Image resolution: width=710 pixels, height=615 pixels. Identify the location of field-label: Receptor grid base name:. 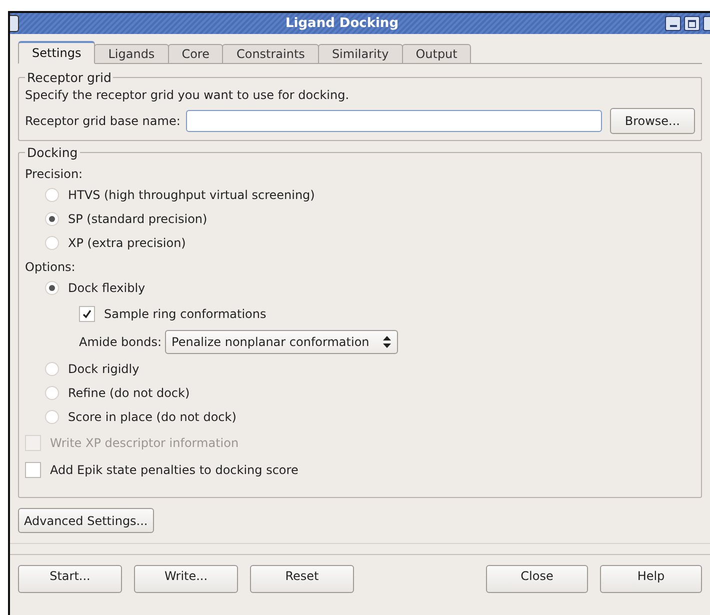
(102, 121).